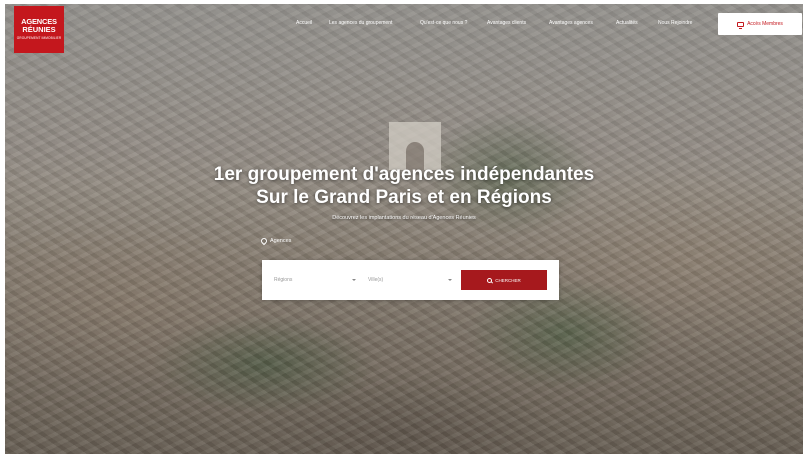  Describe the element at coordinates (508, 280) in the screenshot. I see `search-button-label: Chercher` at that location.